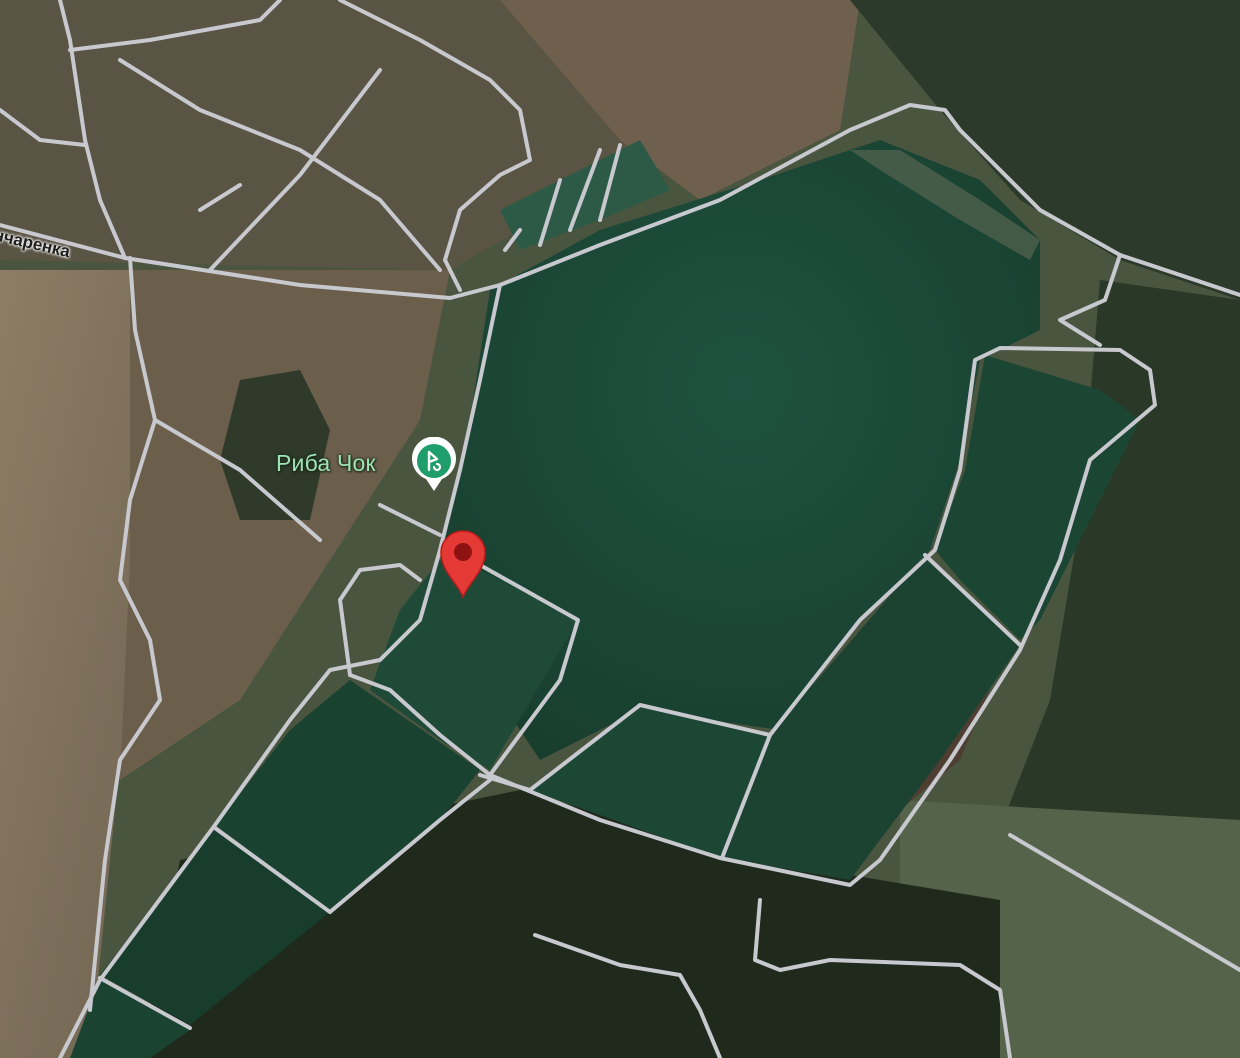 The width and height of the screenshot is (1240, 1058). Describe the element at coordinates (326, 463) in the screenshot. I see `poi-label: Риба Чок` at that location.